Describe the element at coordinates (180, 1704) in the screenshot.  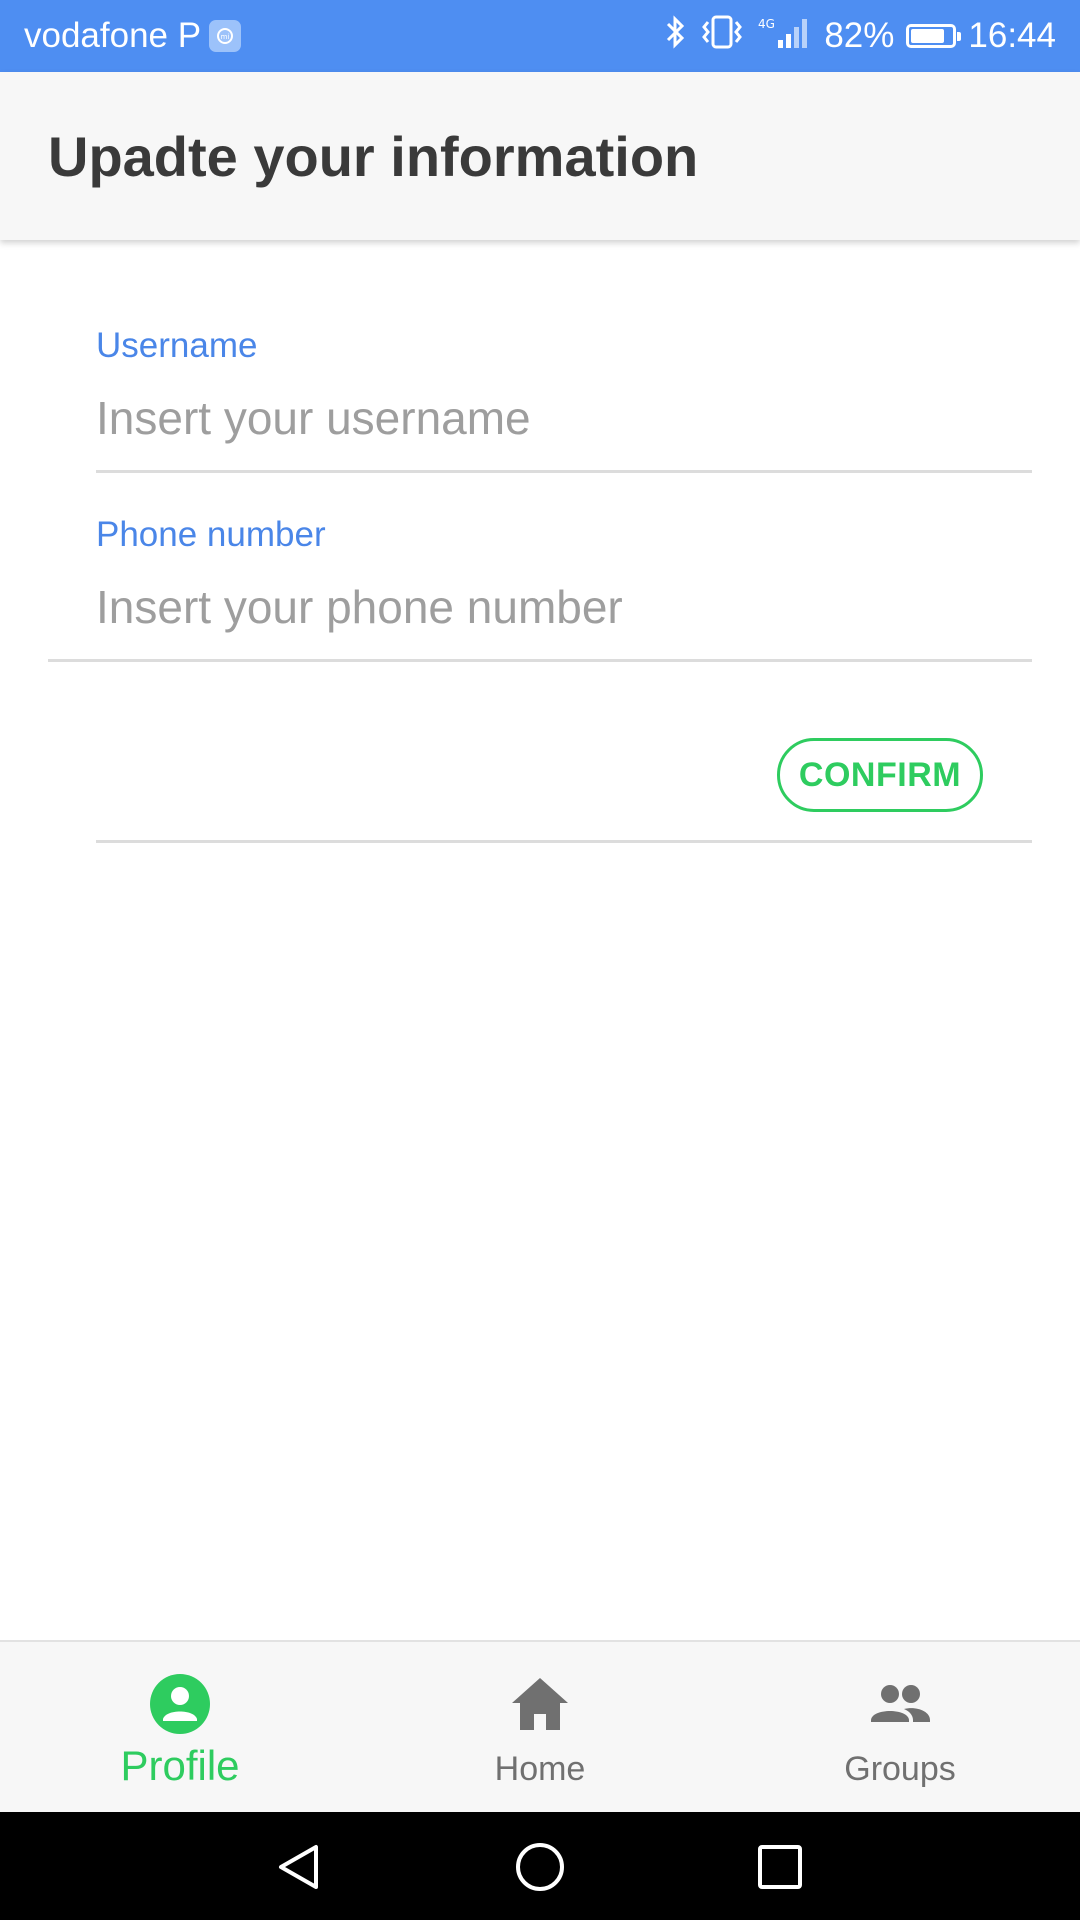
I see `account-circle-icon` at that location.